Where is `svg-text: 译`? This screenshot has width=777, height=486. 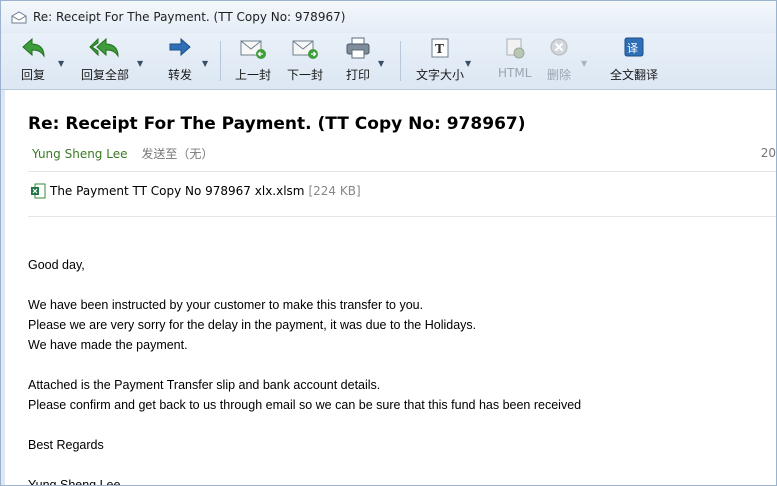
svg-text: 译 is located at coordinates (632, 48).